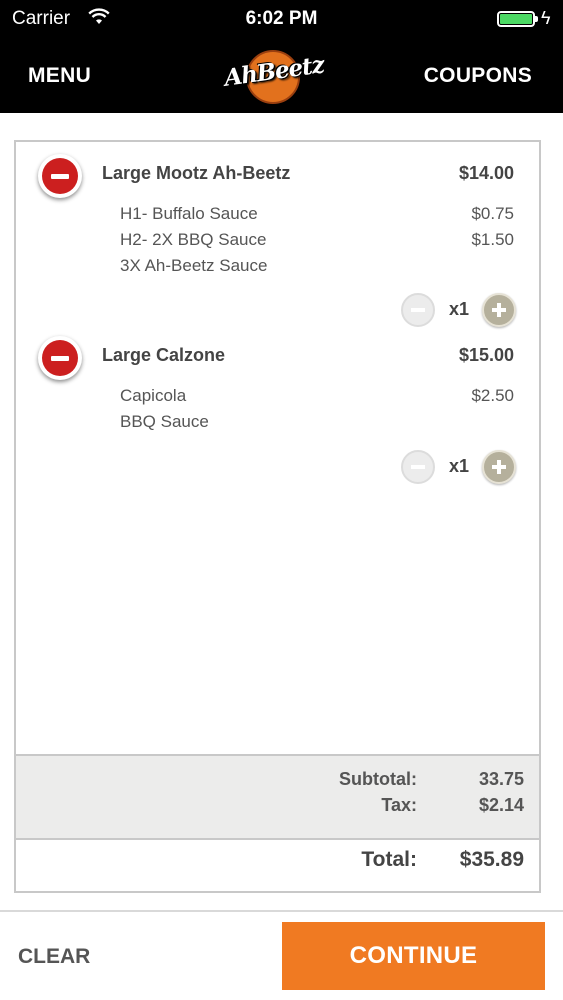 The height and width of the screenshot is (1000, 563). I want to click on battery-icon, so click(516, 19).